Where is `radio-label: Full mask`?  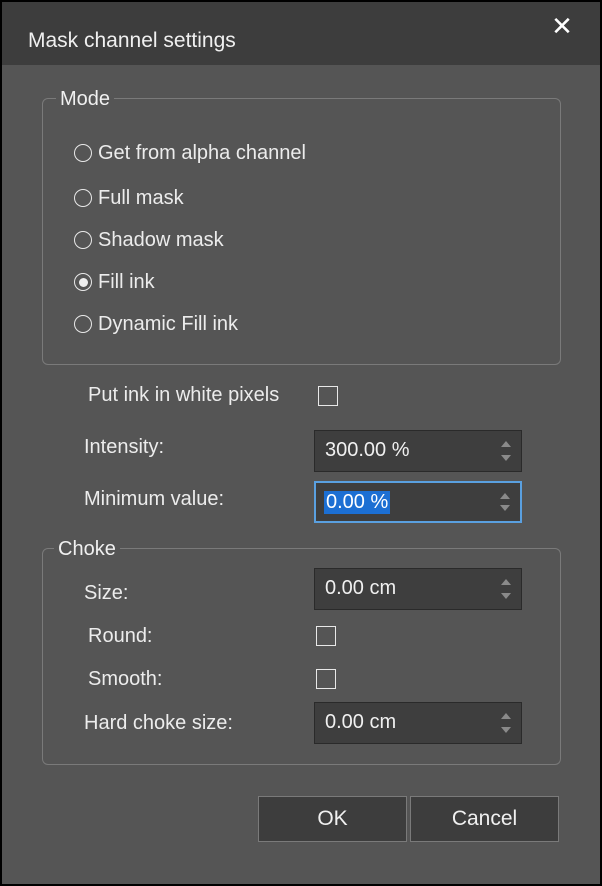
radio-label: Full mask is located at coordinates (141, 197).